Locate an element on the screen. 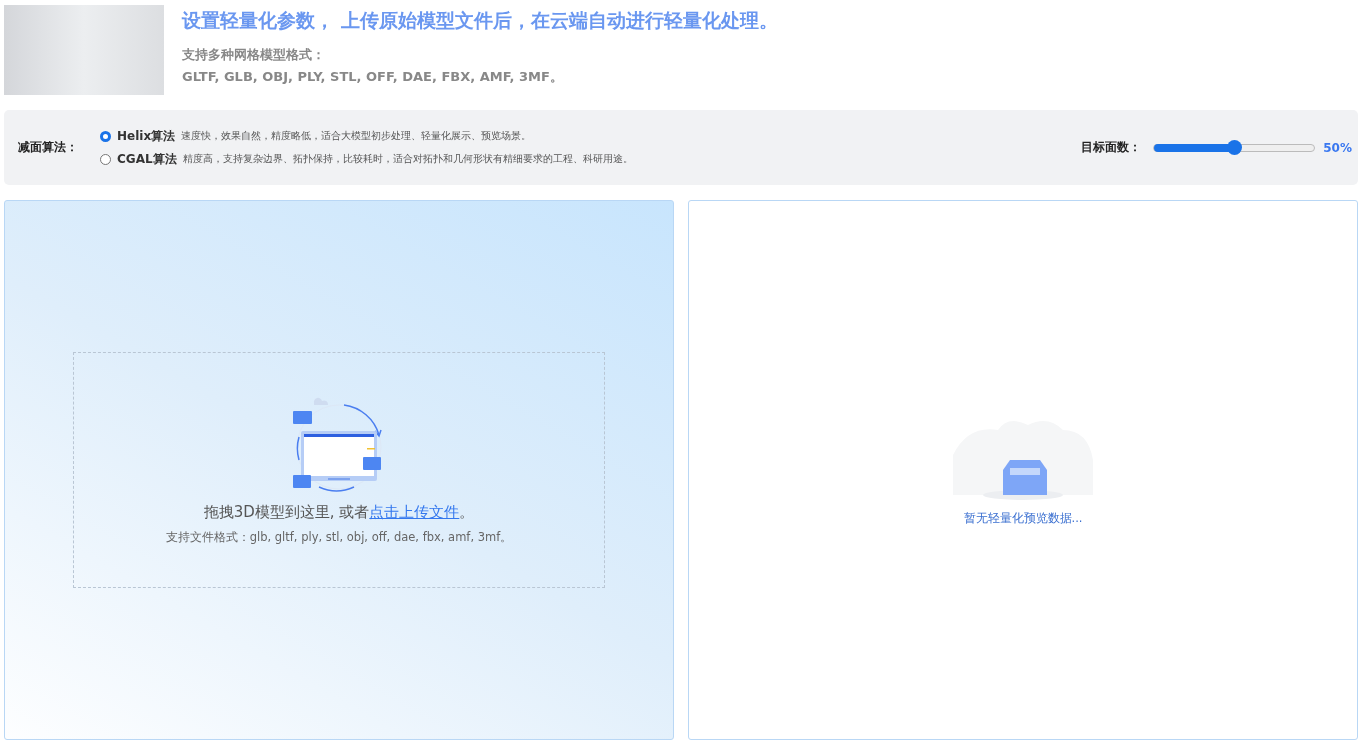  algorithm-name: Helix算法 is located at coordinates (146, 136).